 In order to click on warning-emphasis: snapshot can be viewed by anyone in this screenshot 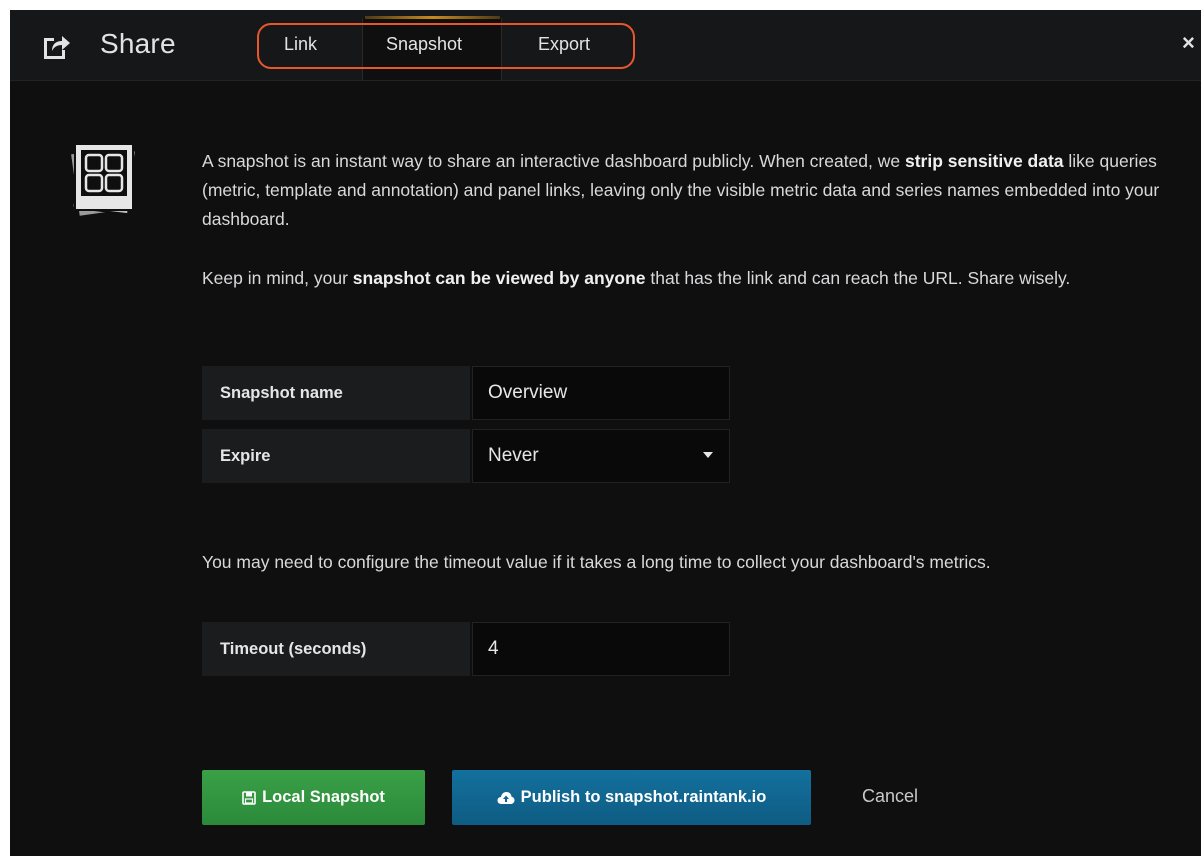, I will do `click(499, 278)`.